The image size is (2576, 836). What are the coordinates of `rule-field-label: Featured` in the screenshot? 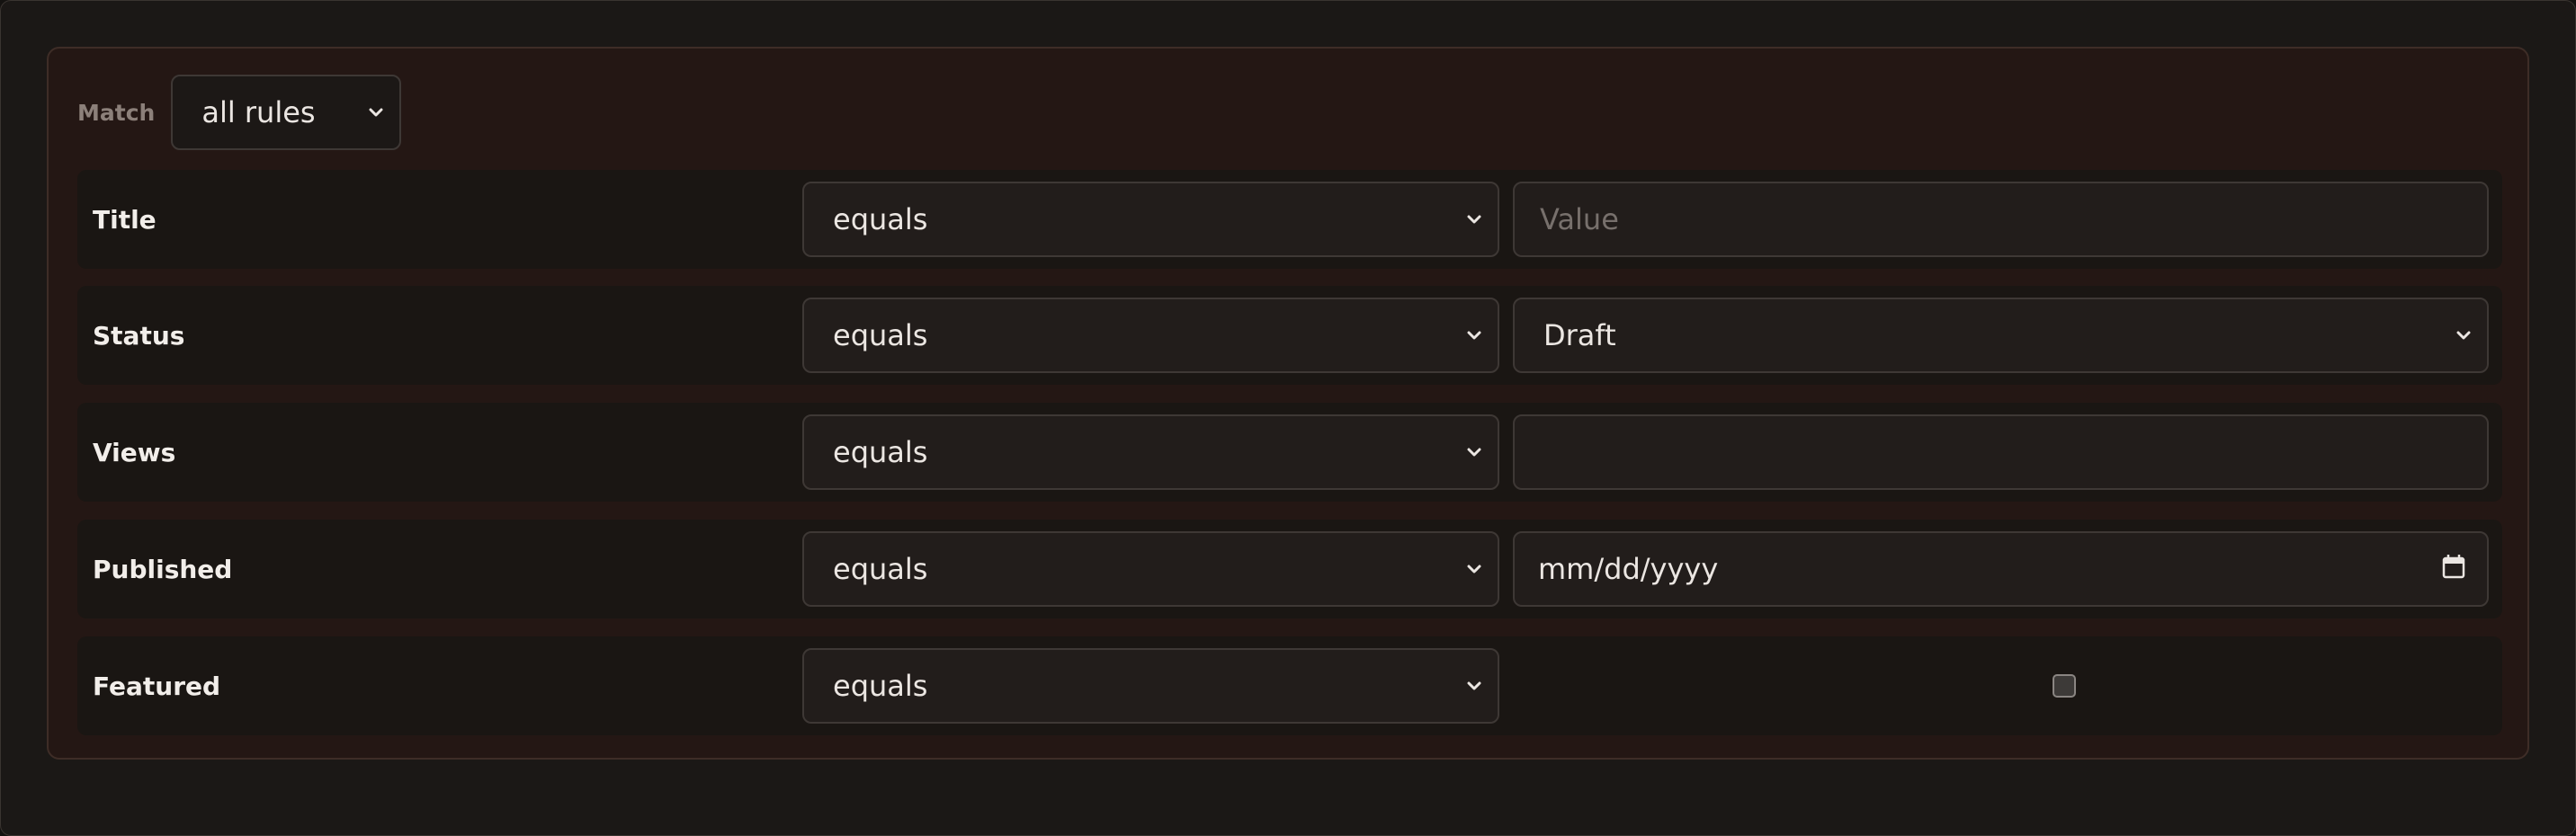 It's located at (157, 686).